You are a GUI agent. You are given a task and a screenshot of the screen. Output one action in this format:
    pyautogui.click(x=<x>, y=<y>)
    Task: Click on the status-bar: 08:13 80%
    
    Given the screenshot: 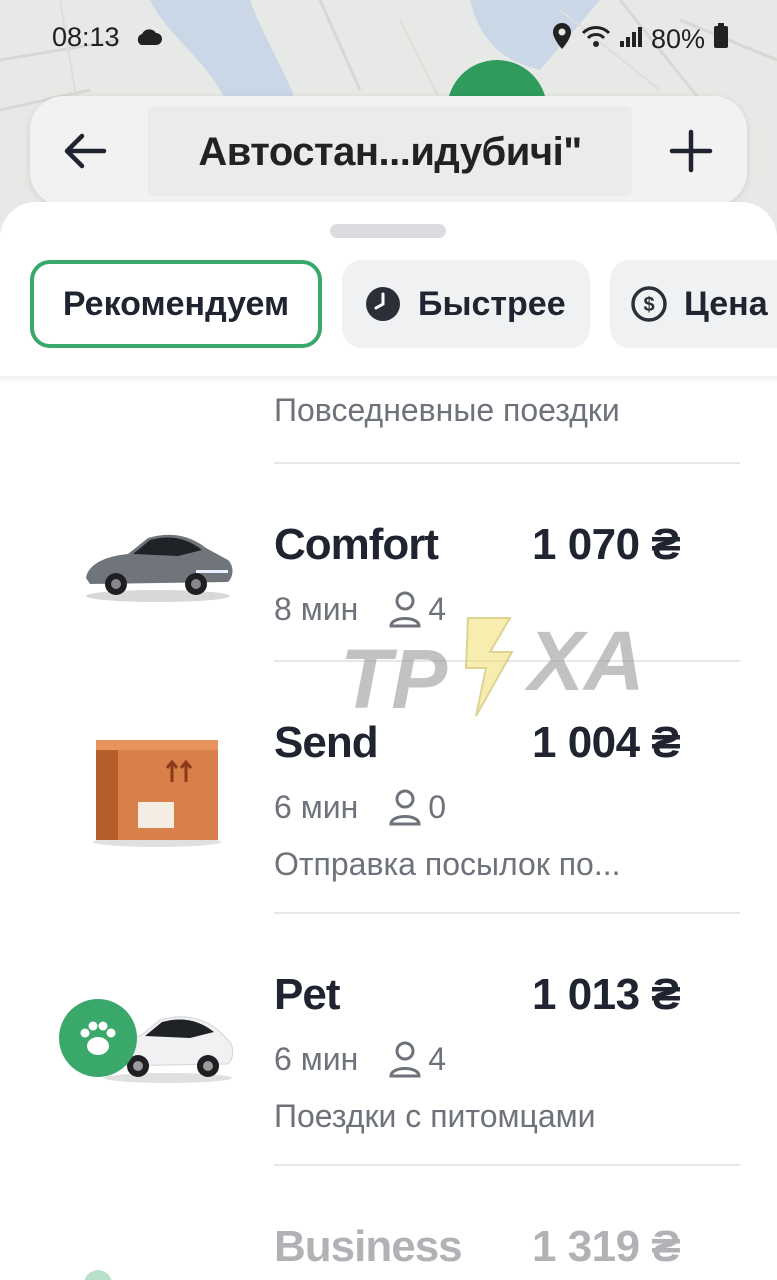 What is the action you would take?
    pyautogui.click(x=388, y=40)
    